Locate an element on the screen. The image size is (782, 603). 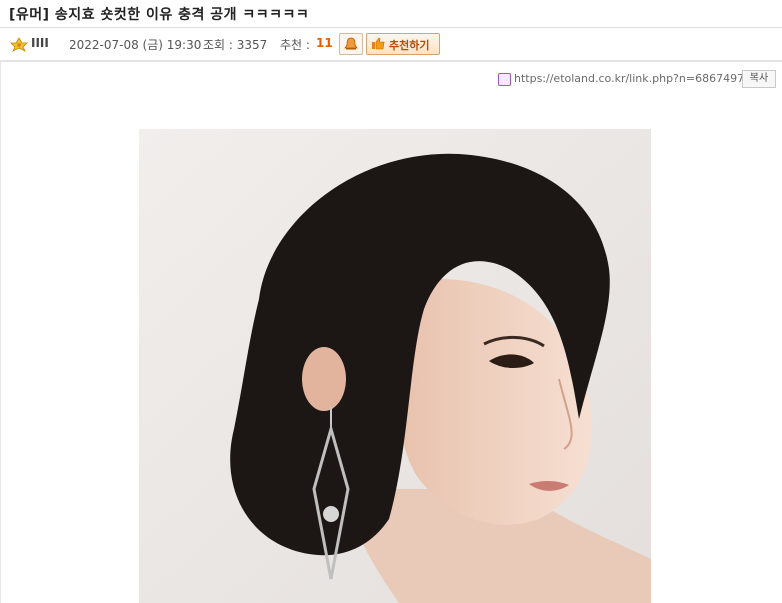
post-date: 2022-07-08 (금) 19:30 is located at coordinates (135, 45).